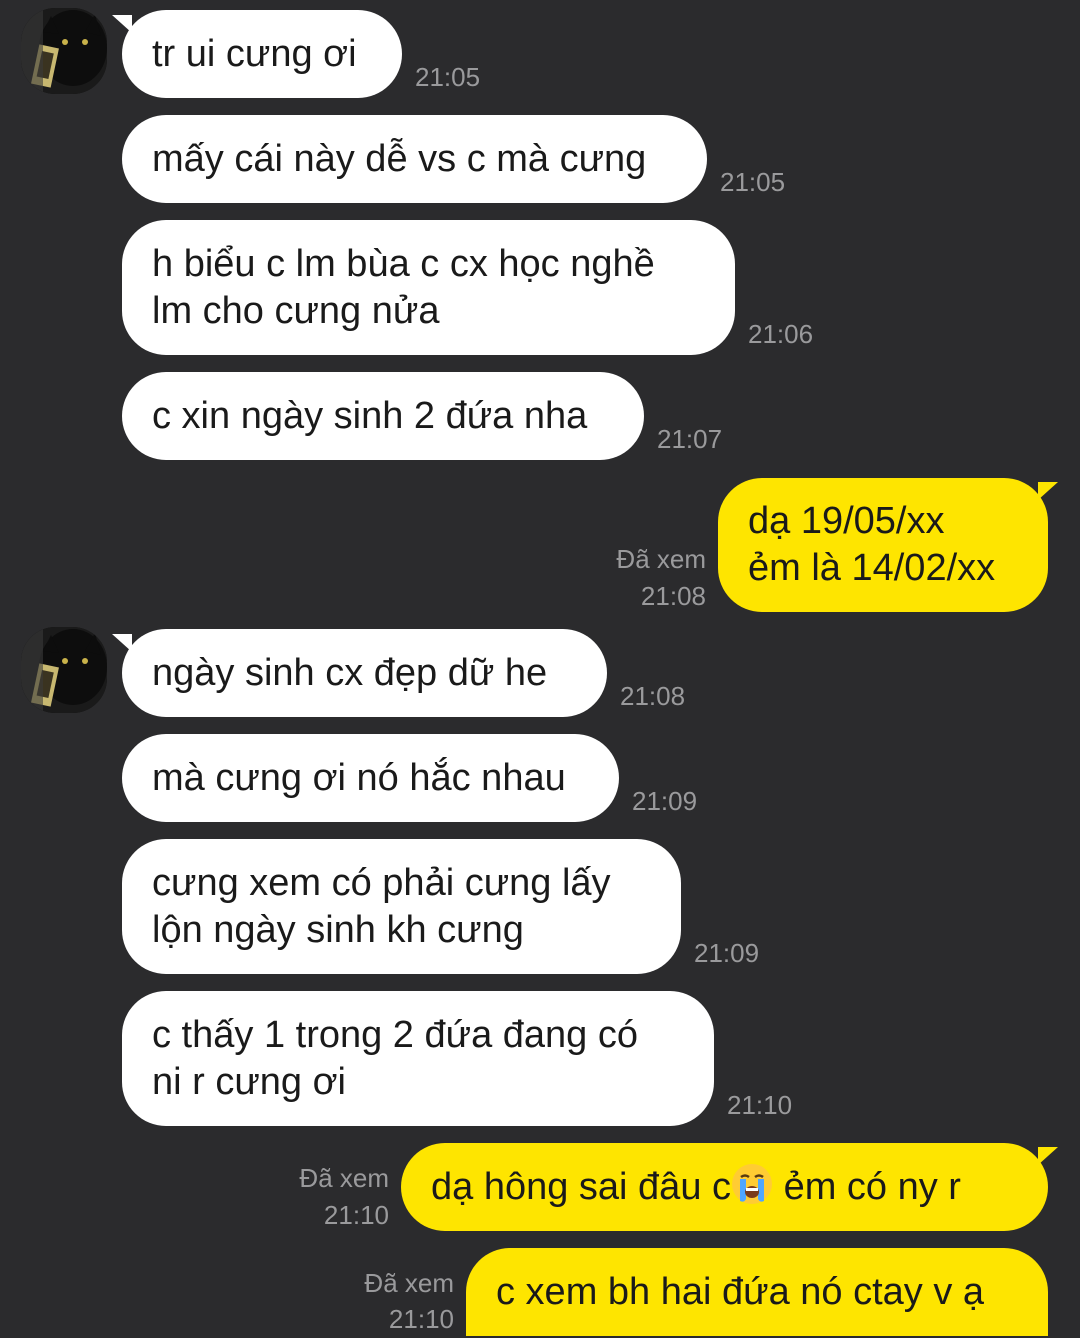 The width and height of the screenshot is (1080, 1338). Describe the element at coordinates (399, 158) in the screenshot. I see `message-text: mấy cái này dễ vs c mà cưng` at that location.